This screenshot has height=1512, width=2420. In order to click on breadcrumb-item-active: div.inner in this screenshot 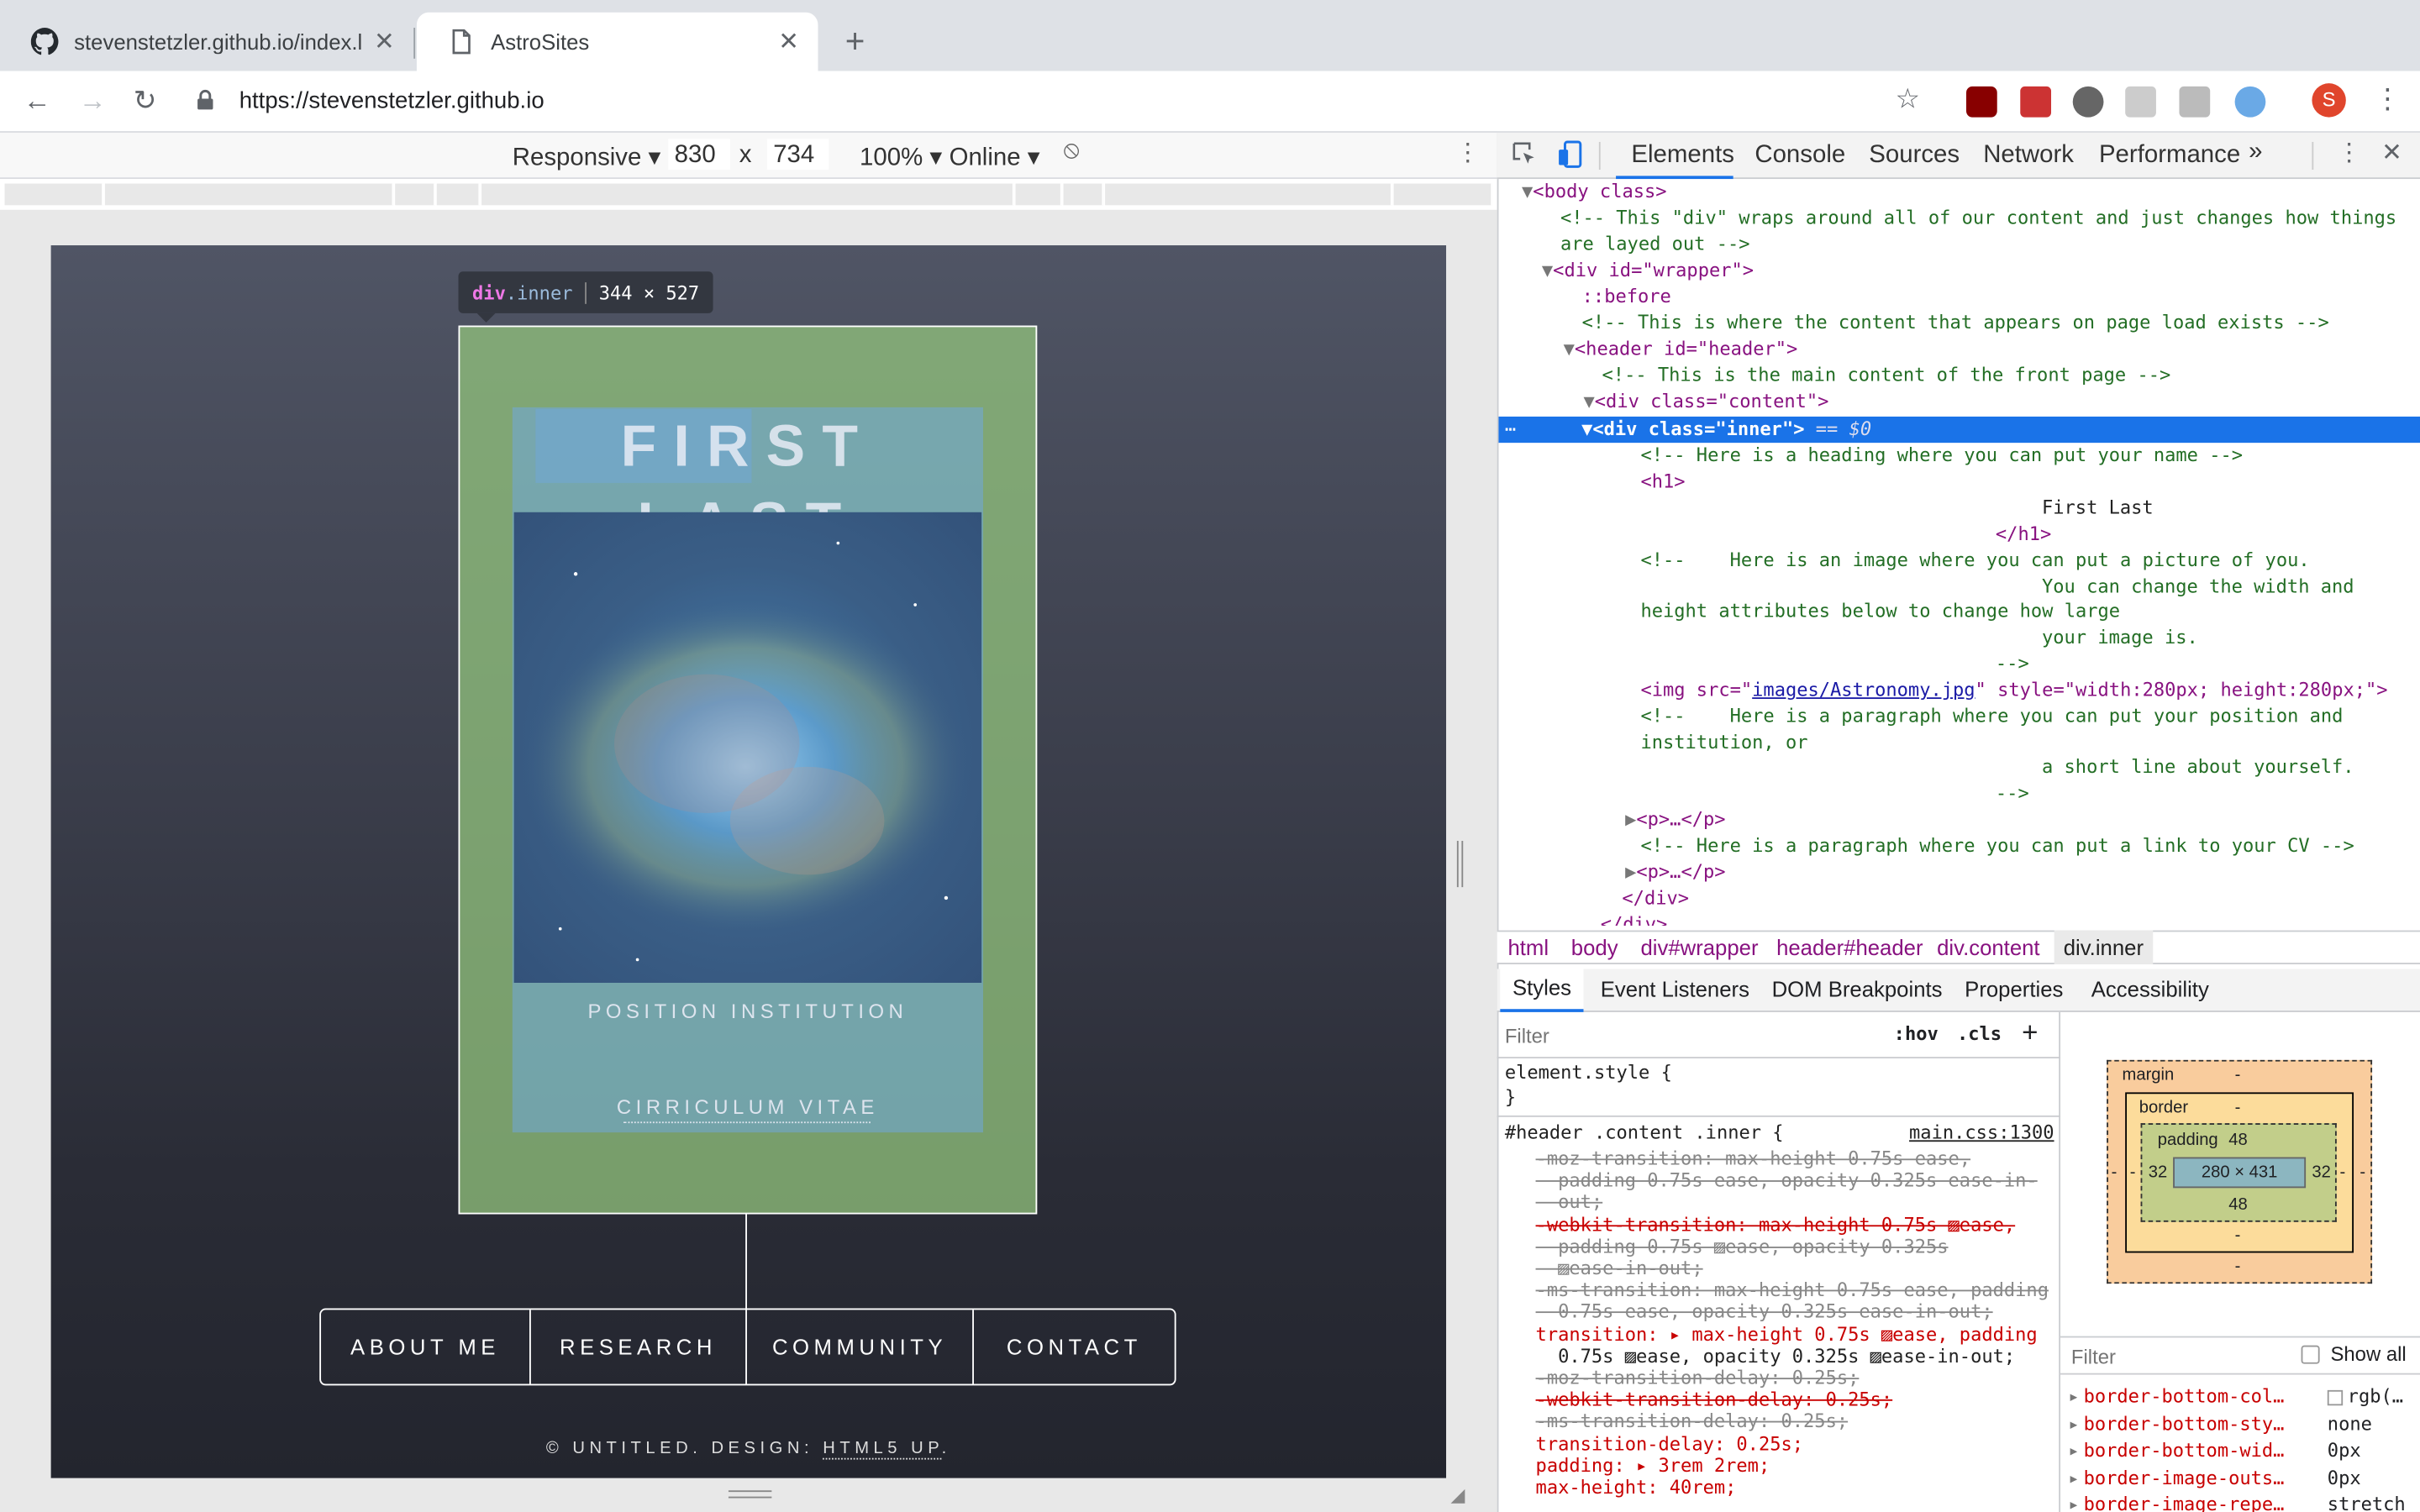, I will do `click(2104, 947)`.